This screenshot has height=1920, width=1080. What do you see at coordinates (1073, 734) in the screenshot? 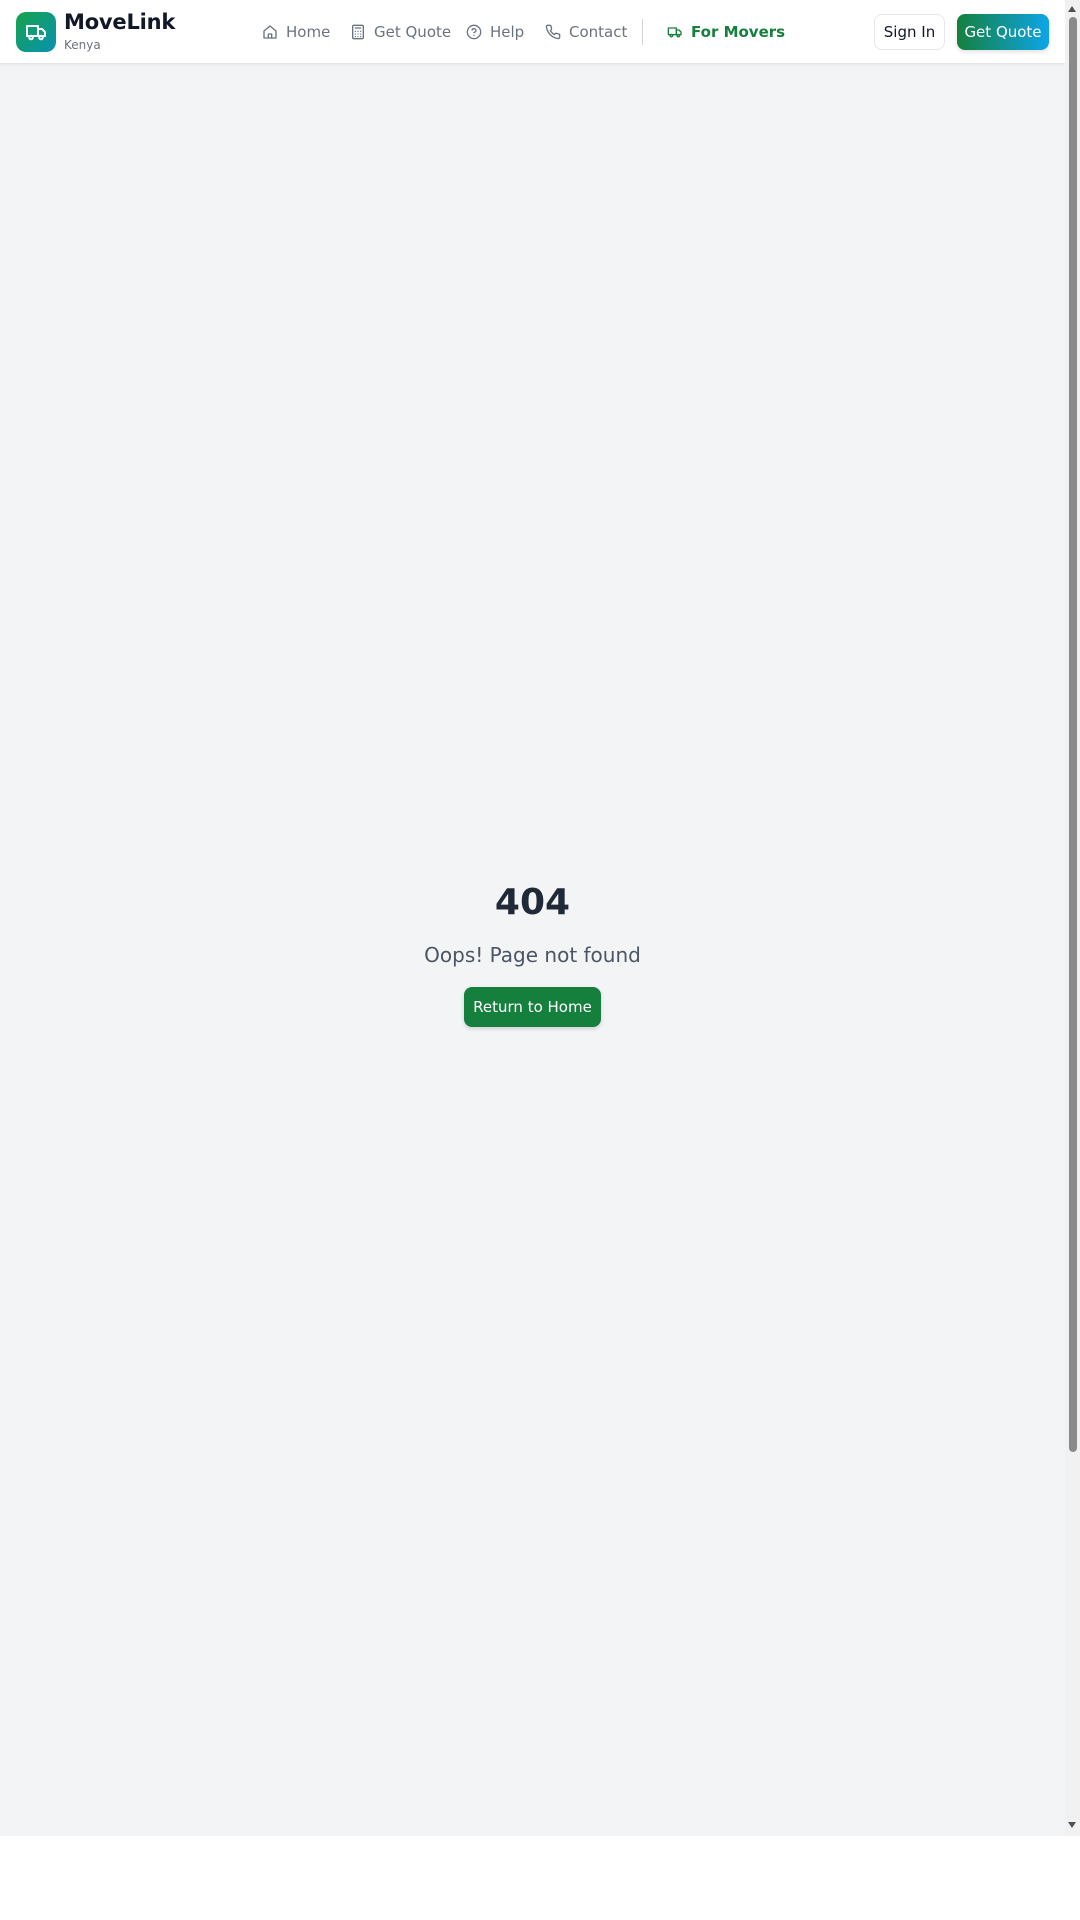
I see `scrollbar-thumb` at bounding box center [1073, 734].